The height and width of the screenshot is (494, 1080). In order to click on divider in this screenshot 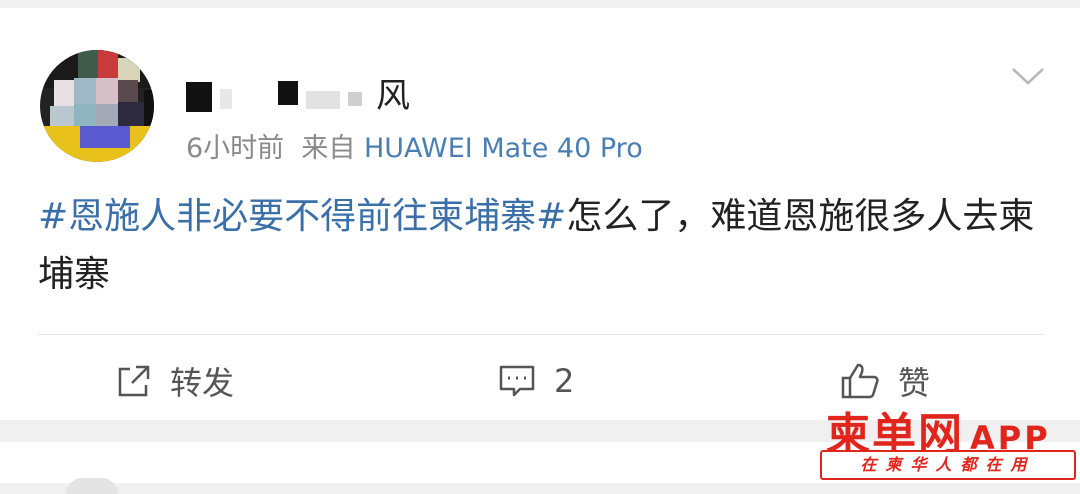, I will do `click(541, 334)`.